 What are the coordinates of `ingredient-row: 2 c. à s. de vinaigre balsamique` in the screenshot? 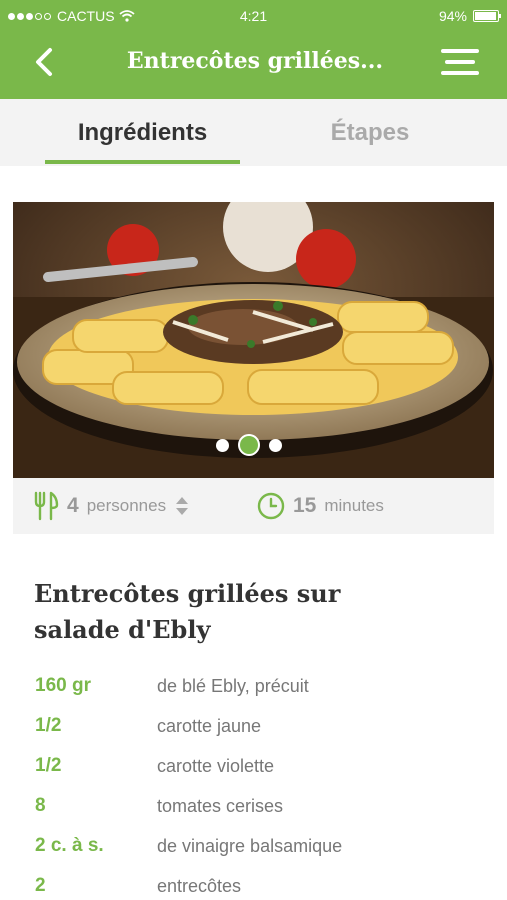 It's located at (253, 847).